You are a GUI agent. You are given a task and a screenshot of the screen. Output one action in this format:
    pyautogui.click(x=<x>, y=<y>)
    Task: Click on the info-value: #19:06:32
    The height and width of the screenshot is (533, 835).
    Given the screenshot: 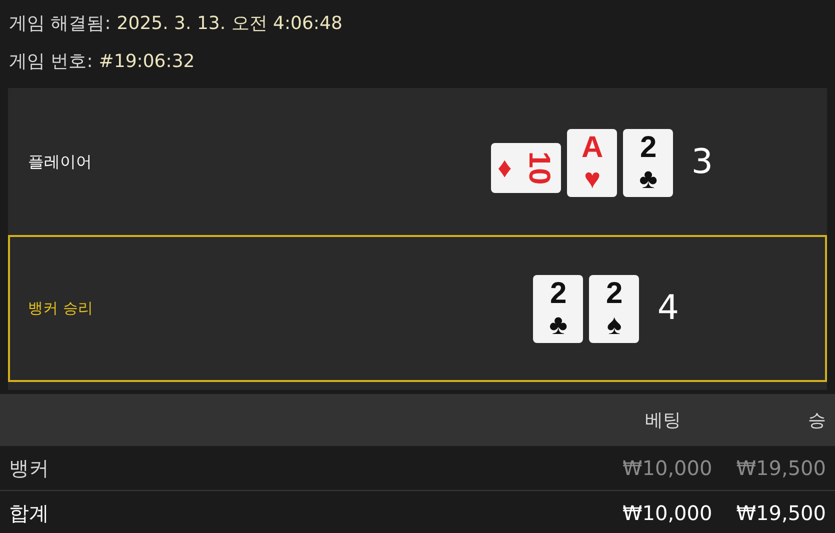 What is the action you would take?
    pyautogui.click(x=146, y=62)
    